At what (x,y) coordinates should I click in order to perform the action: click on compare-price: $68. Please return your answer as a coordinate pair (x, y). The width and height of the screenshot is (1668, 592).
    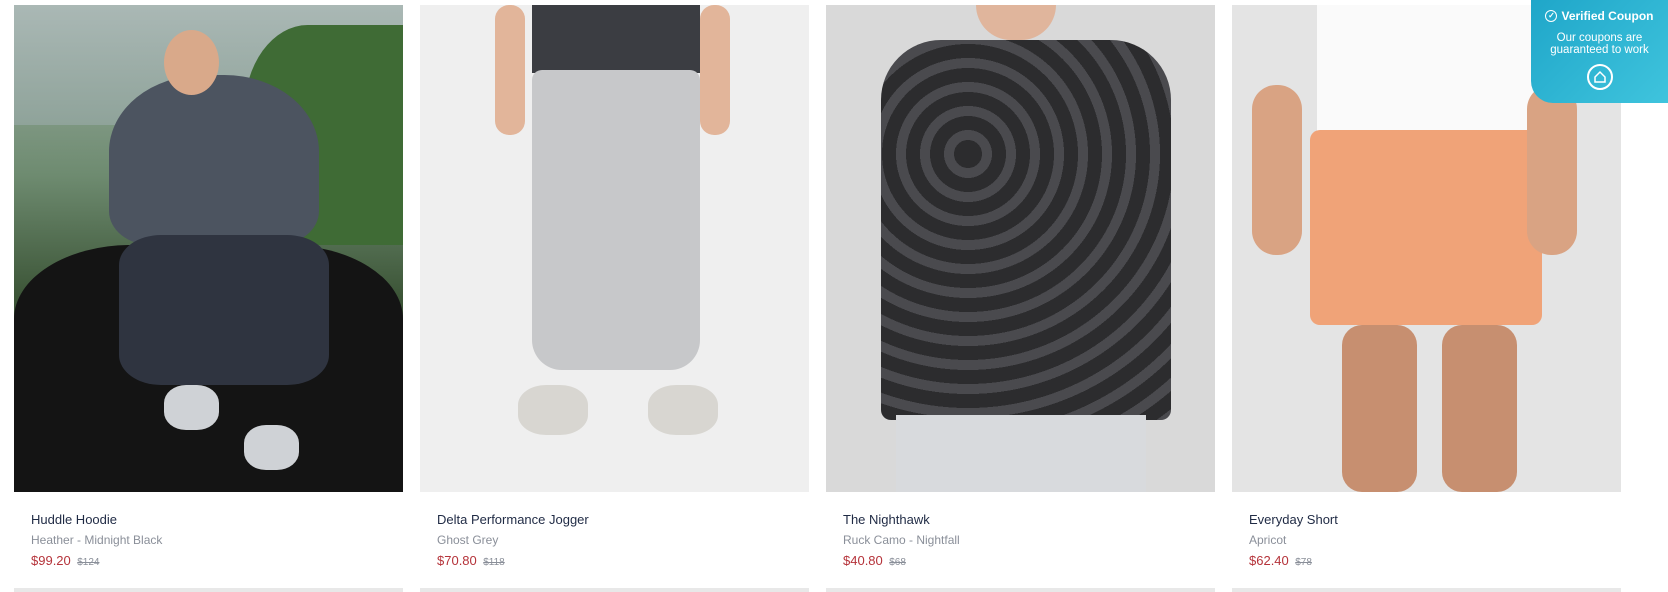
    Looking at the image, I should click on (897, 562).